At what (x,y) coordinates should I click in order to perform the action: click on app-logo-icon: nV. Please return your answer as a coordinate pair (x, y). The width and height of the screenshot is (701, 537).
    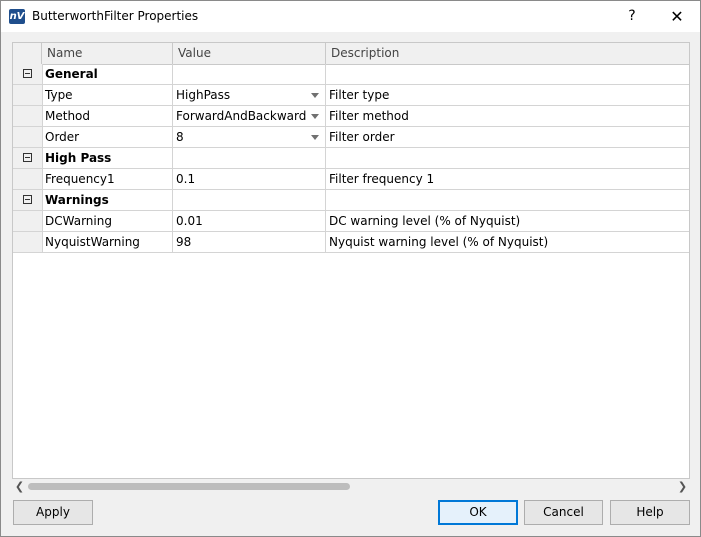
    Looking at the image, I should click on (17, 16).